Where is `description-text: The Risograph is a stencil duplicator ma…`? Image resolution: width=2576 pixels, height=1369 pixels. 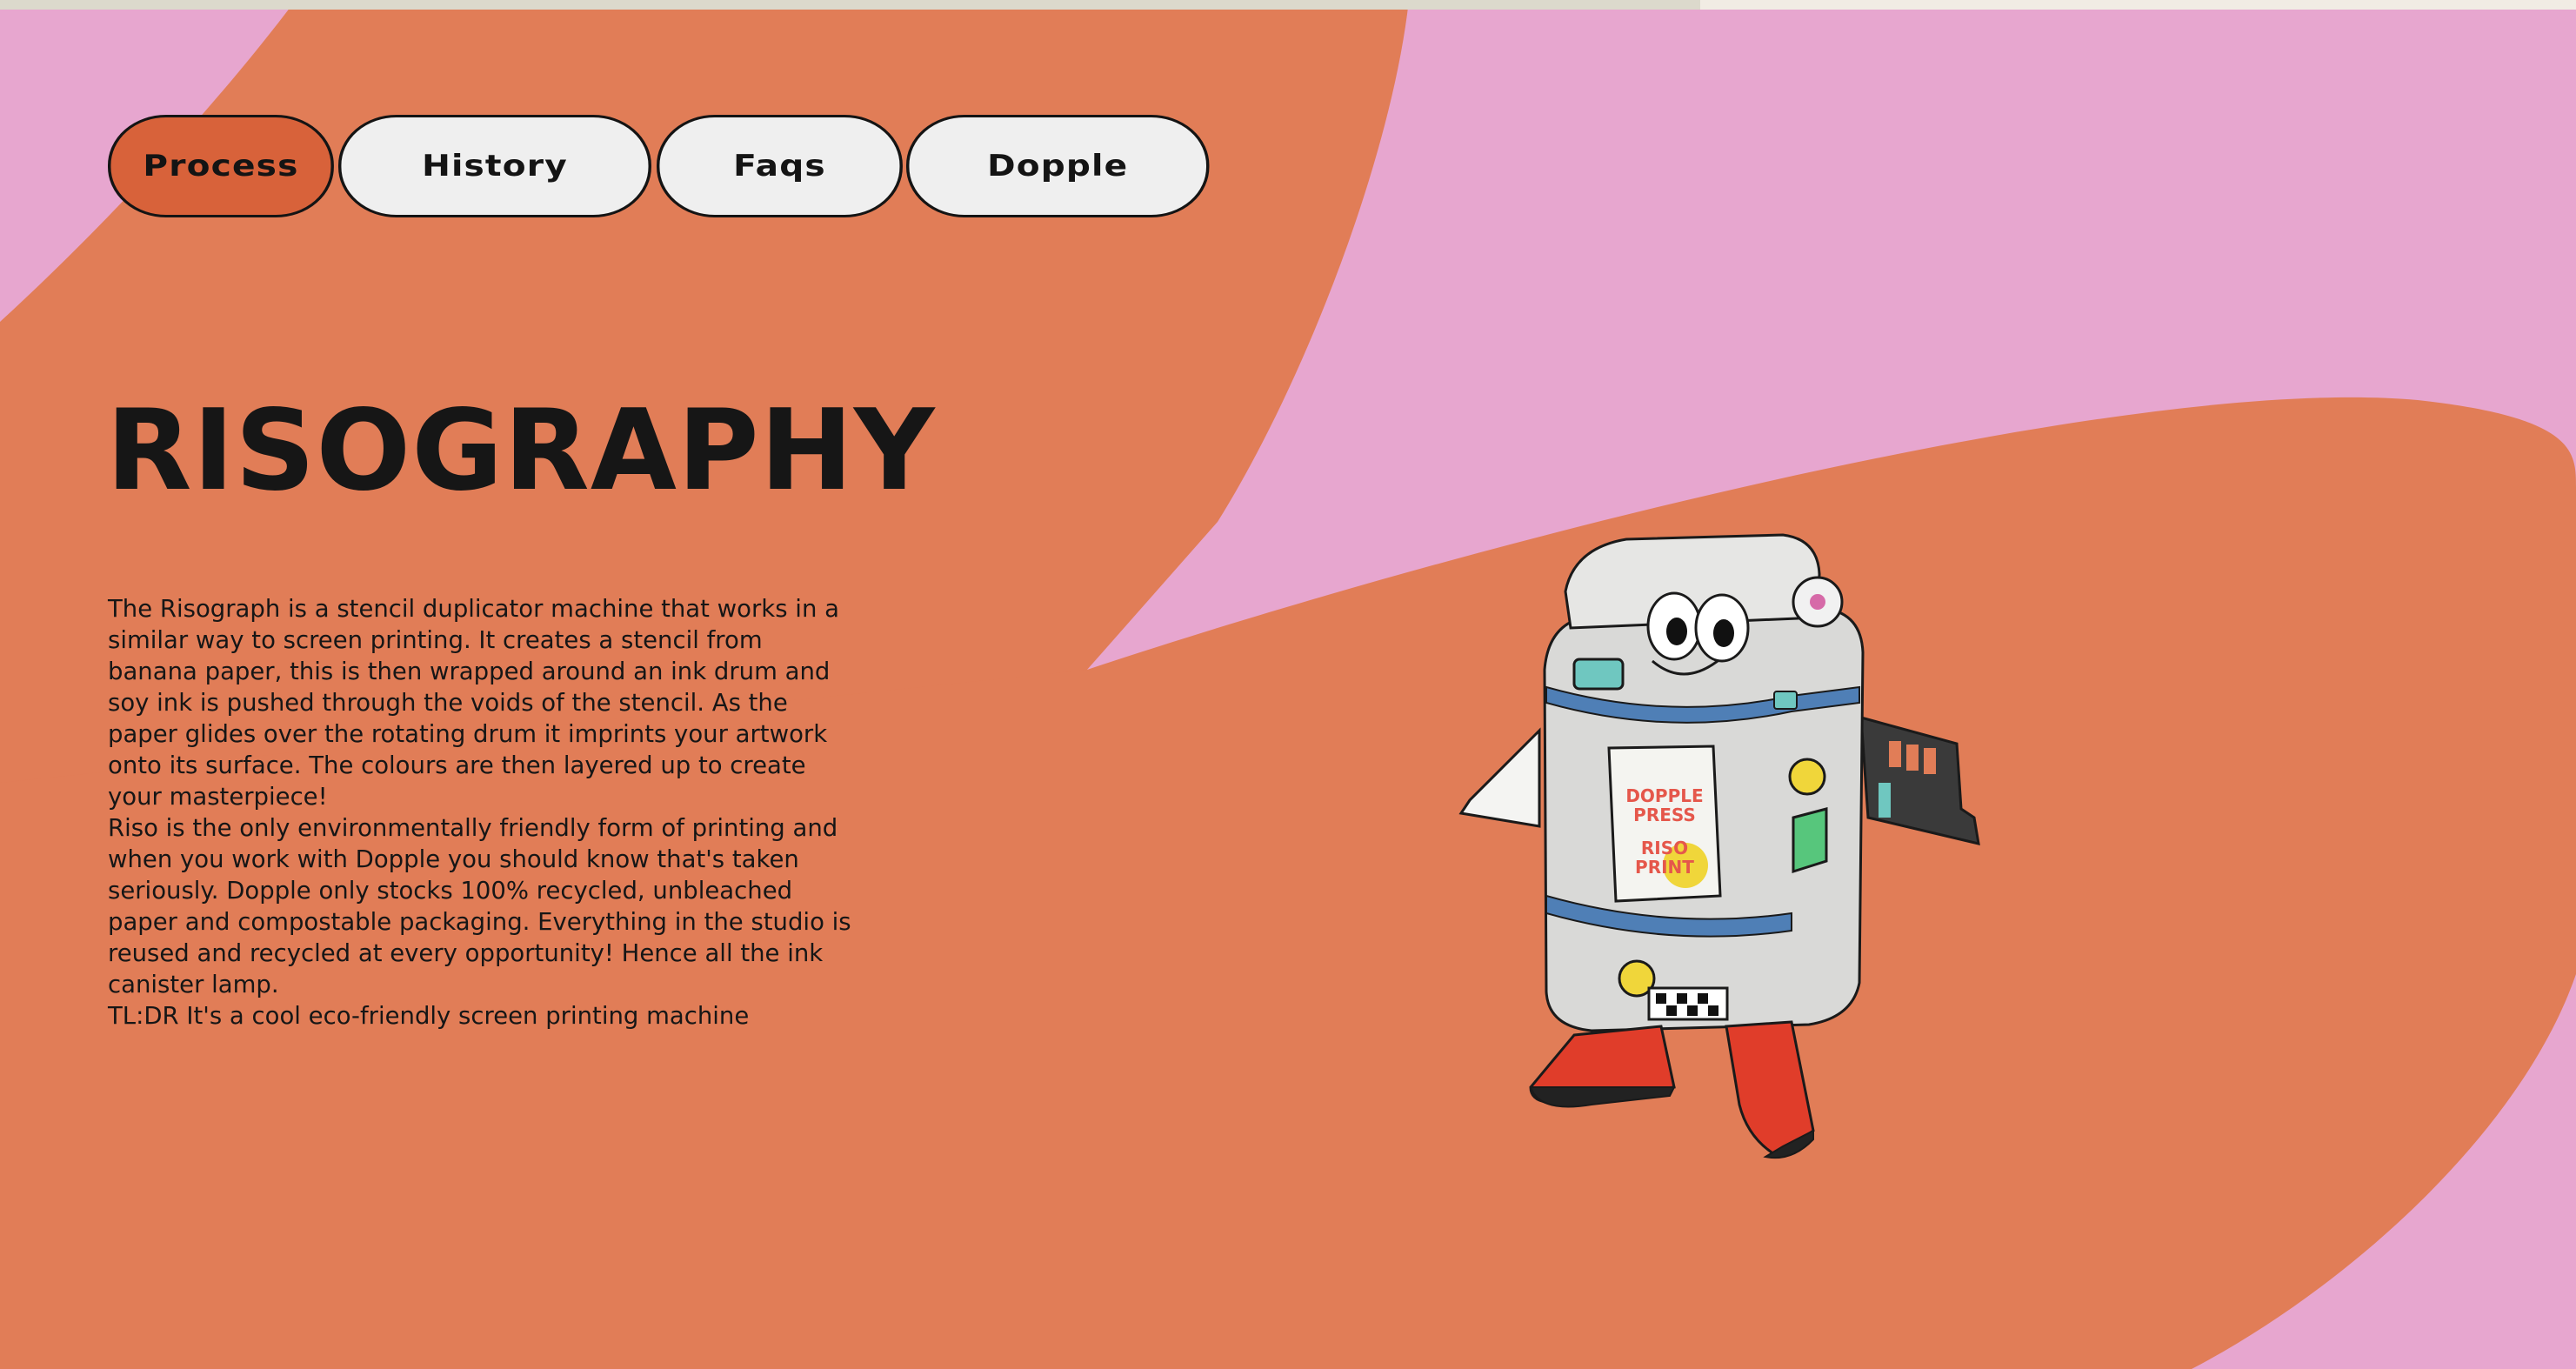 description-text: The Risograph is a stencil duplicator ma… is located at coordinates (482, 813).